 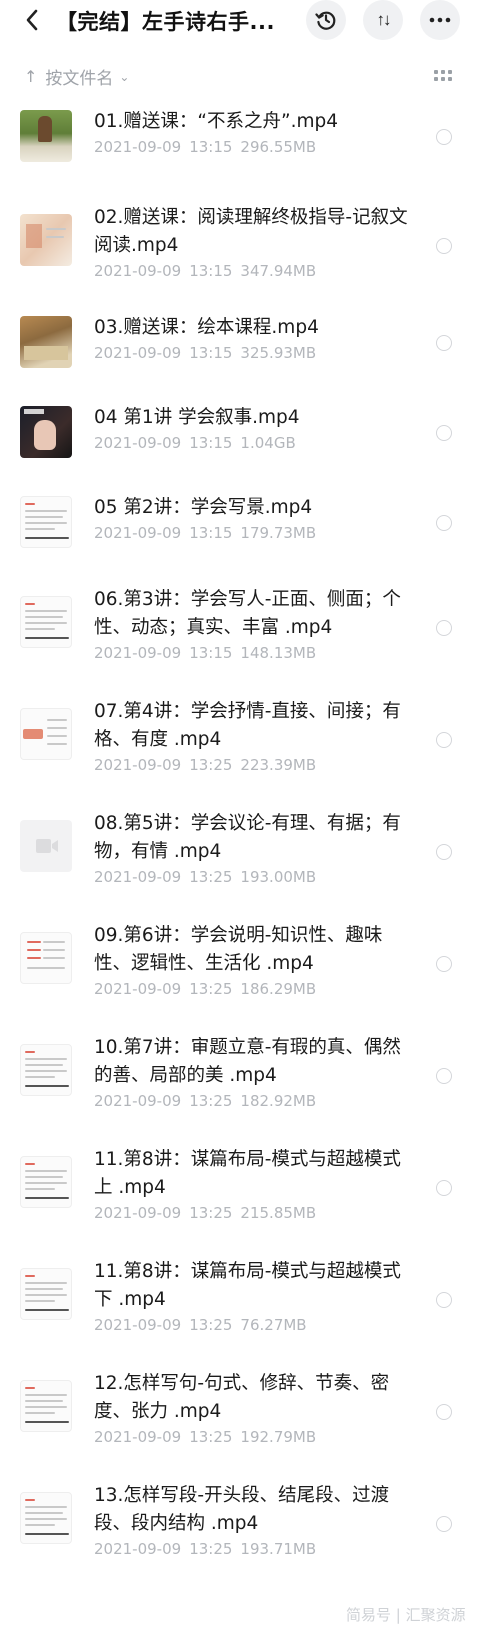 What do you see at coordinates (250, 76) in the screenshot?
I see `list-toolbar: ↑ 按文件名 ⌄` at bounding box center [250, 76].